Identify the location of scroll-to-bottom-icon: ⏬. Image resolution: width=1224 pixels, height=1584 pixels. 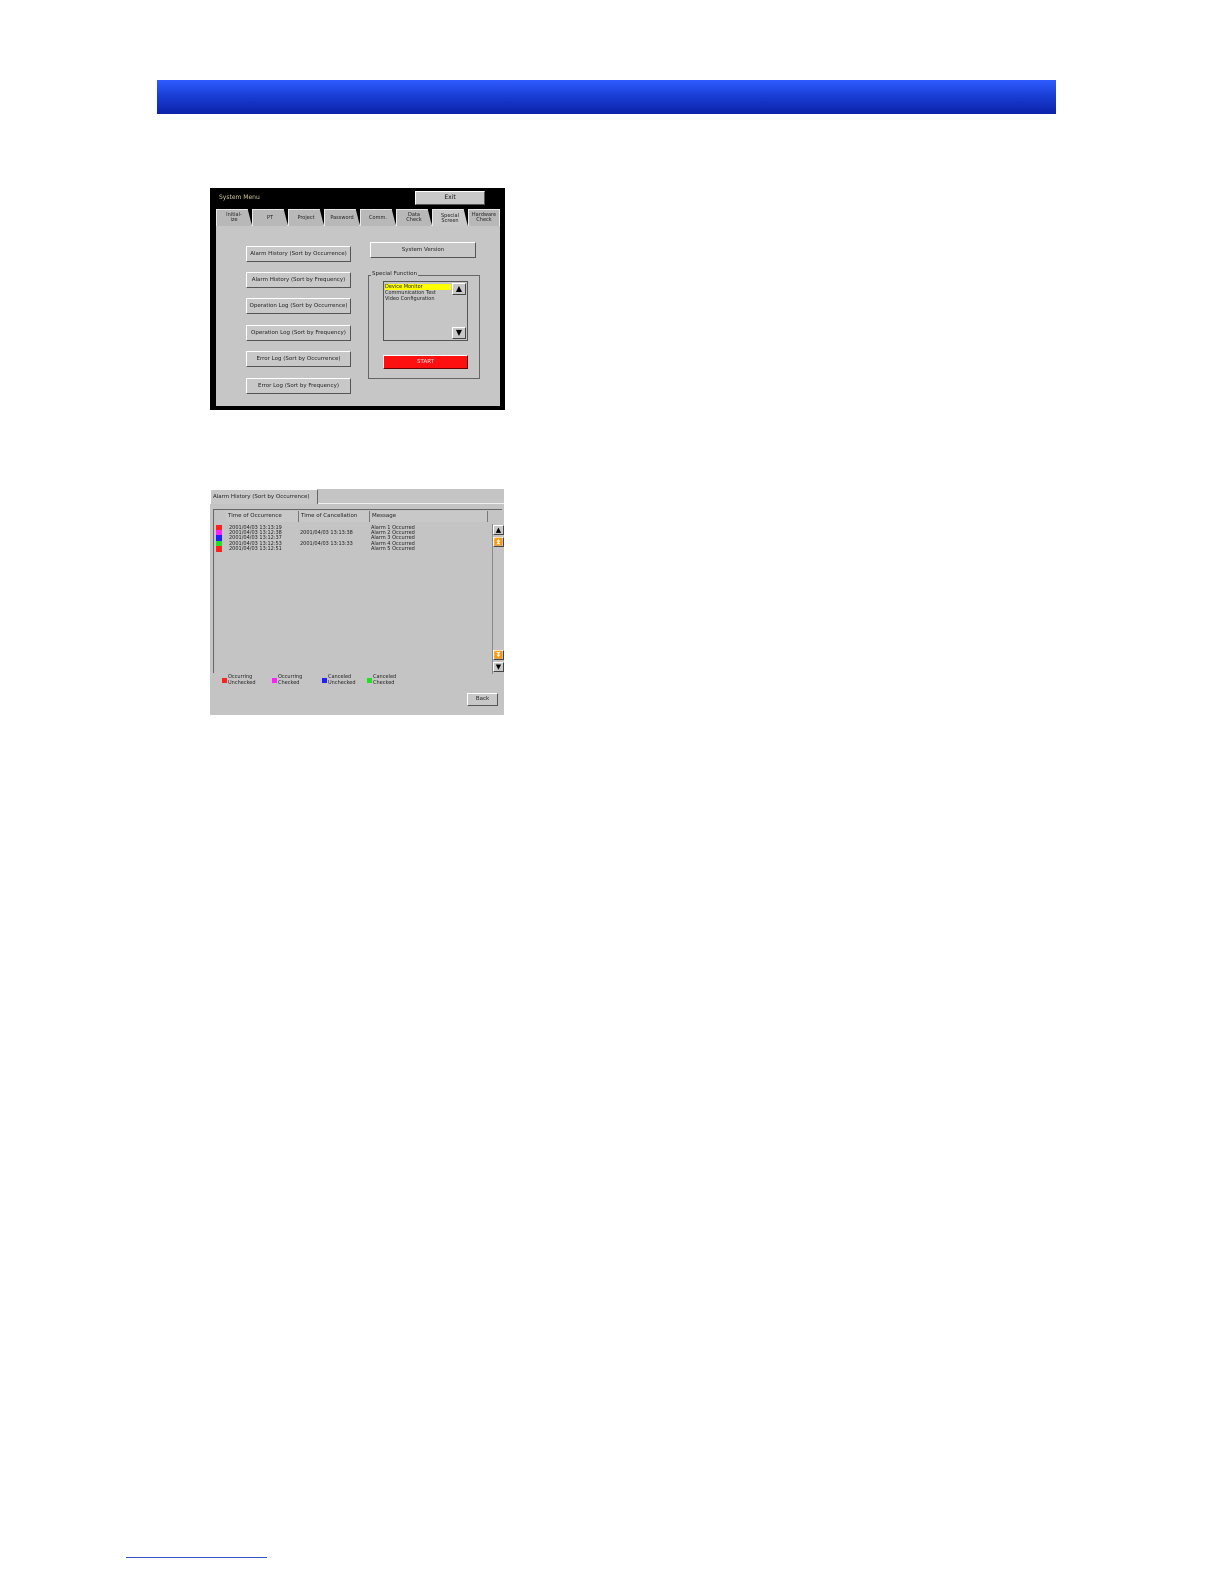
(498, 655).